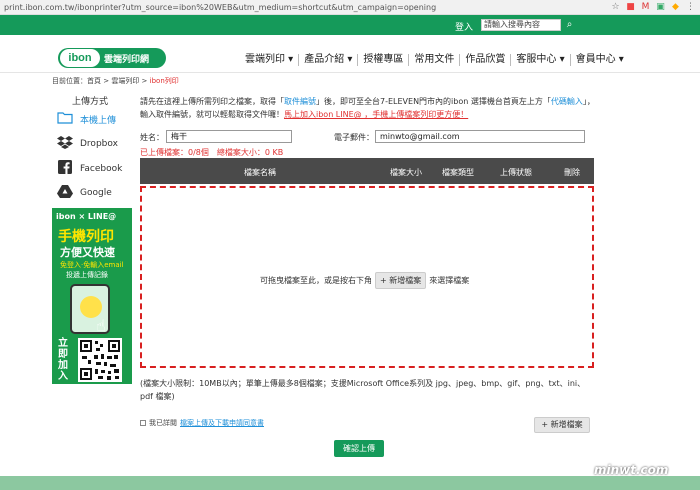  Describe the element at coordinates (653, 7) in the screenshot. I see `browser-extensions: ☆ ■ M ▣ ◆ ⋮` at that location.